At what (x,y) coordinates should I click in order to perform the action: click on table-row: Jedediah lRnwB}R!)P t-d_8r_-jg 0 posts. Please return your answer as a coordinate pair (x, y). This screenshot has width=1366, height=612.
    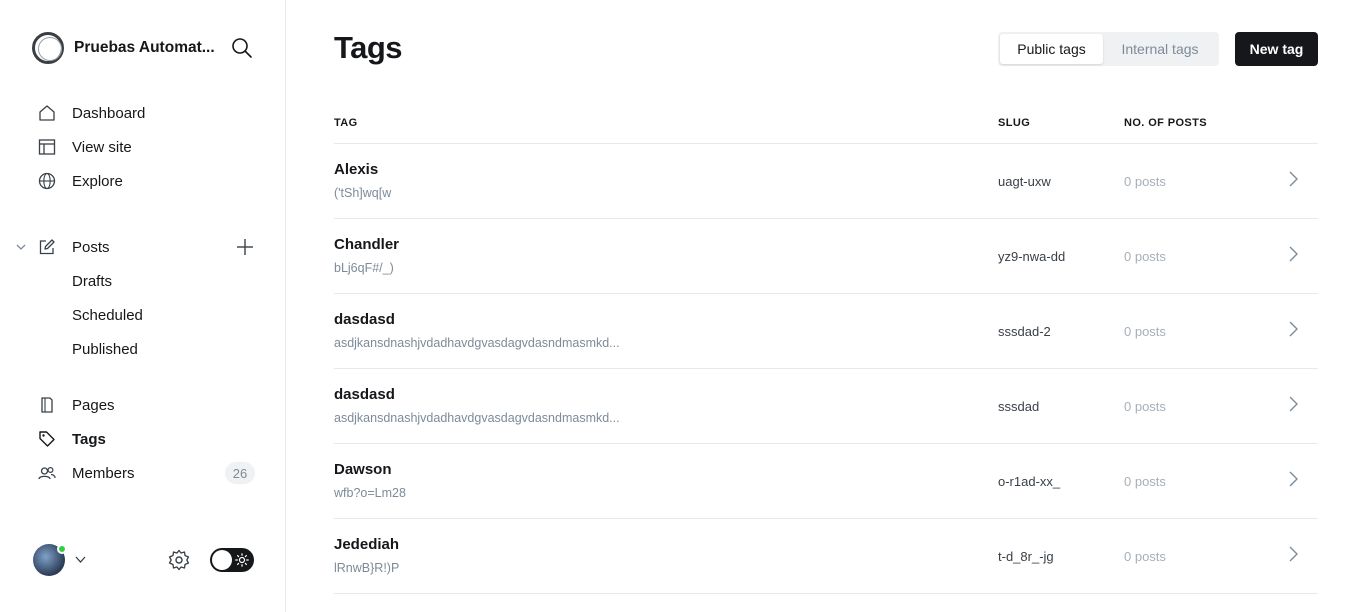
    Looking at the image, I should click on (826, 556).